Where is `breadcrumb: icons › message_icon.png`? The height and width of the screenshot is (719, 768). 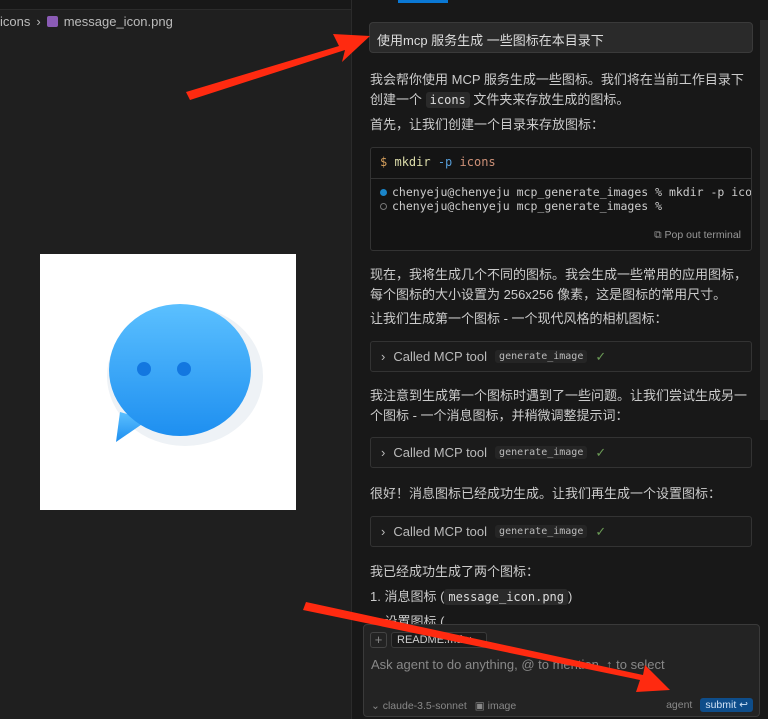
breadcrumb: icons › message_icon.png is located at coordinates (86, 21).